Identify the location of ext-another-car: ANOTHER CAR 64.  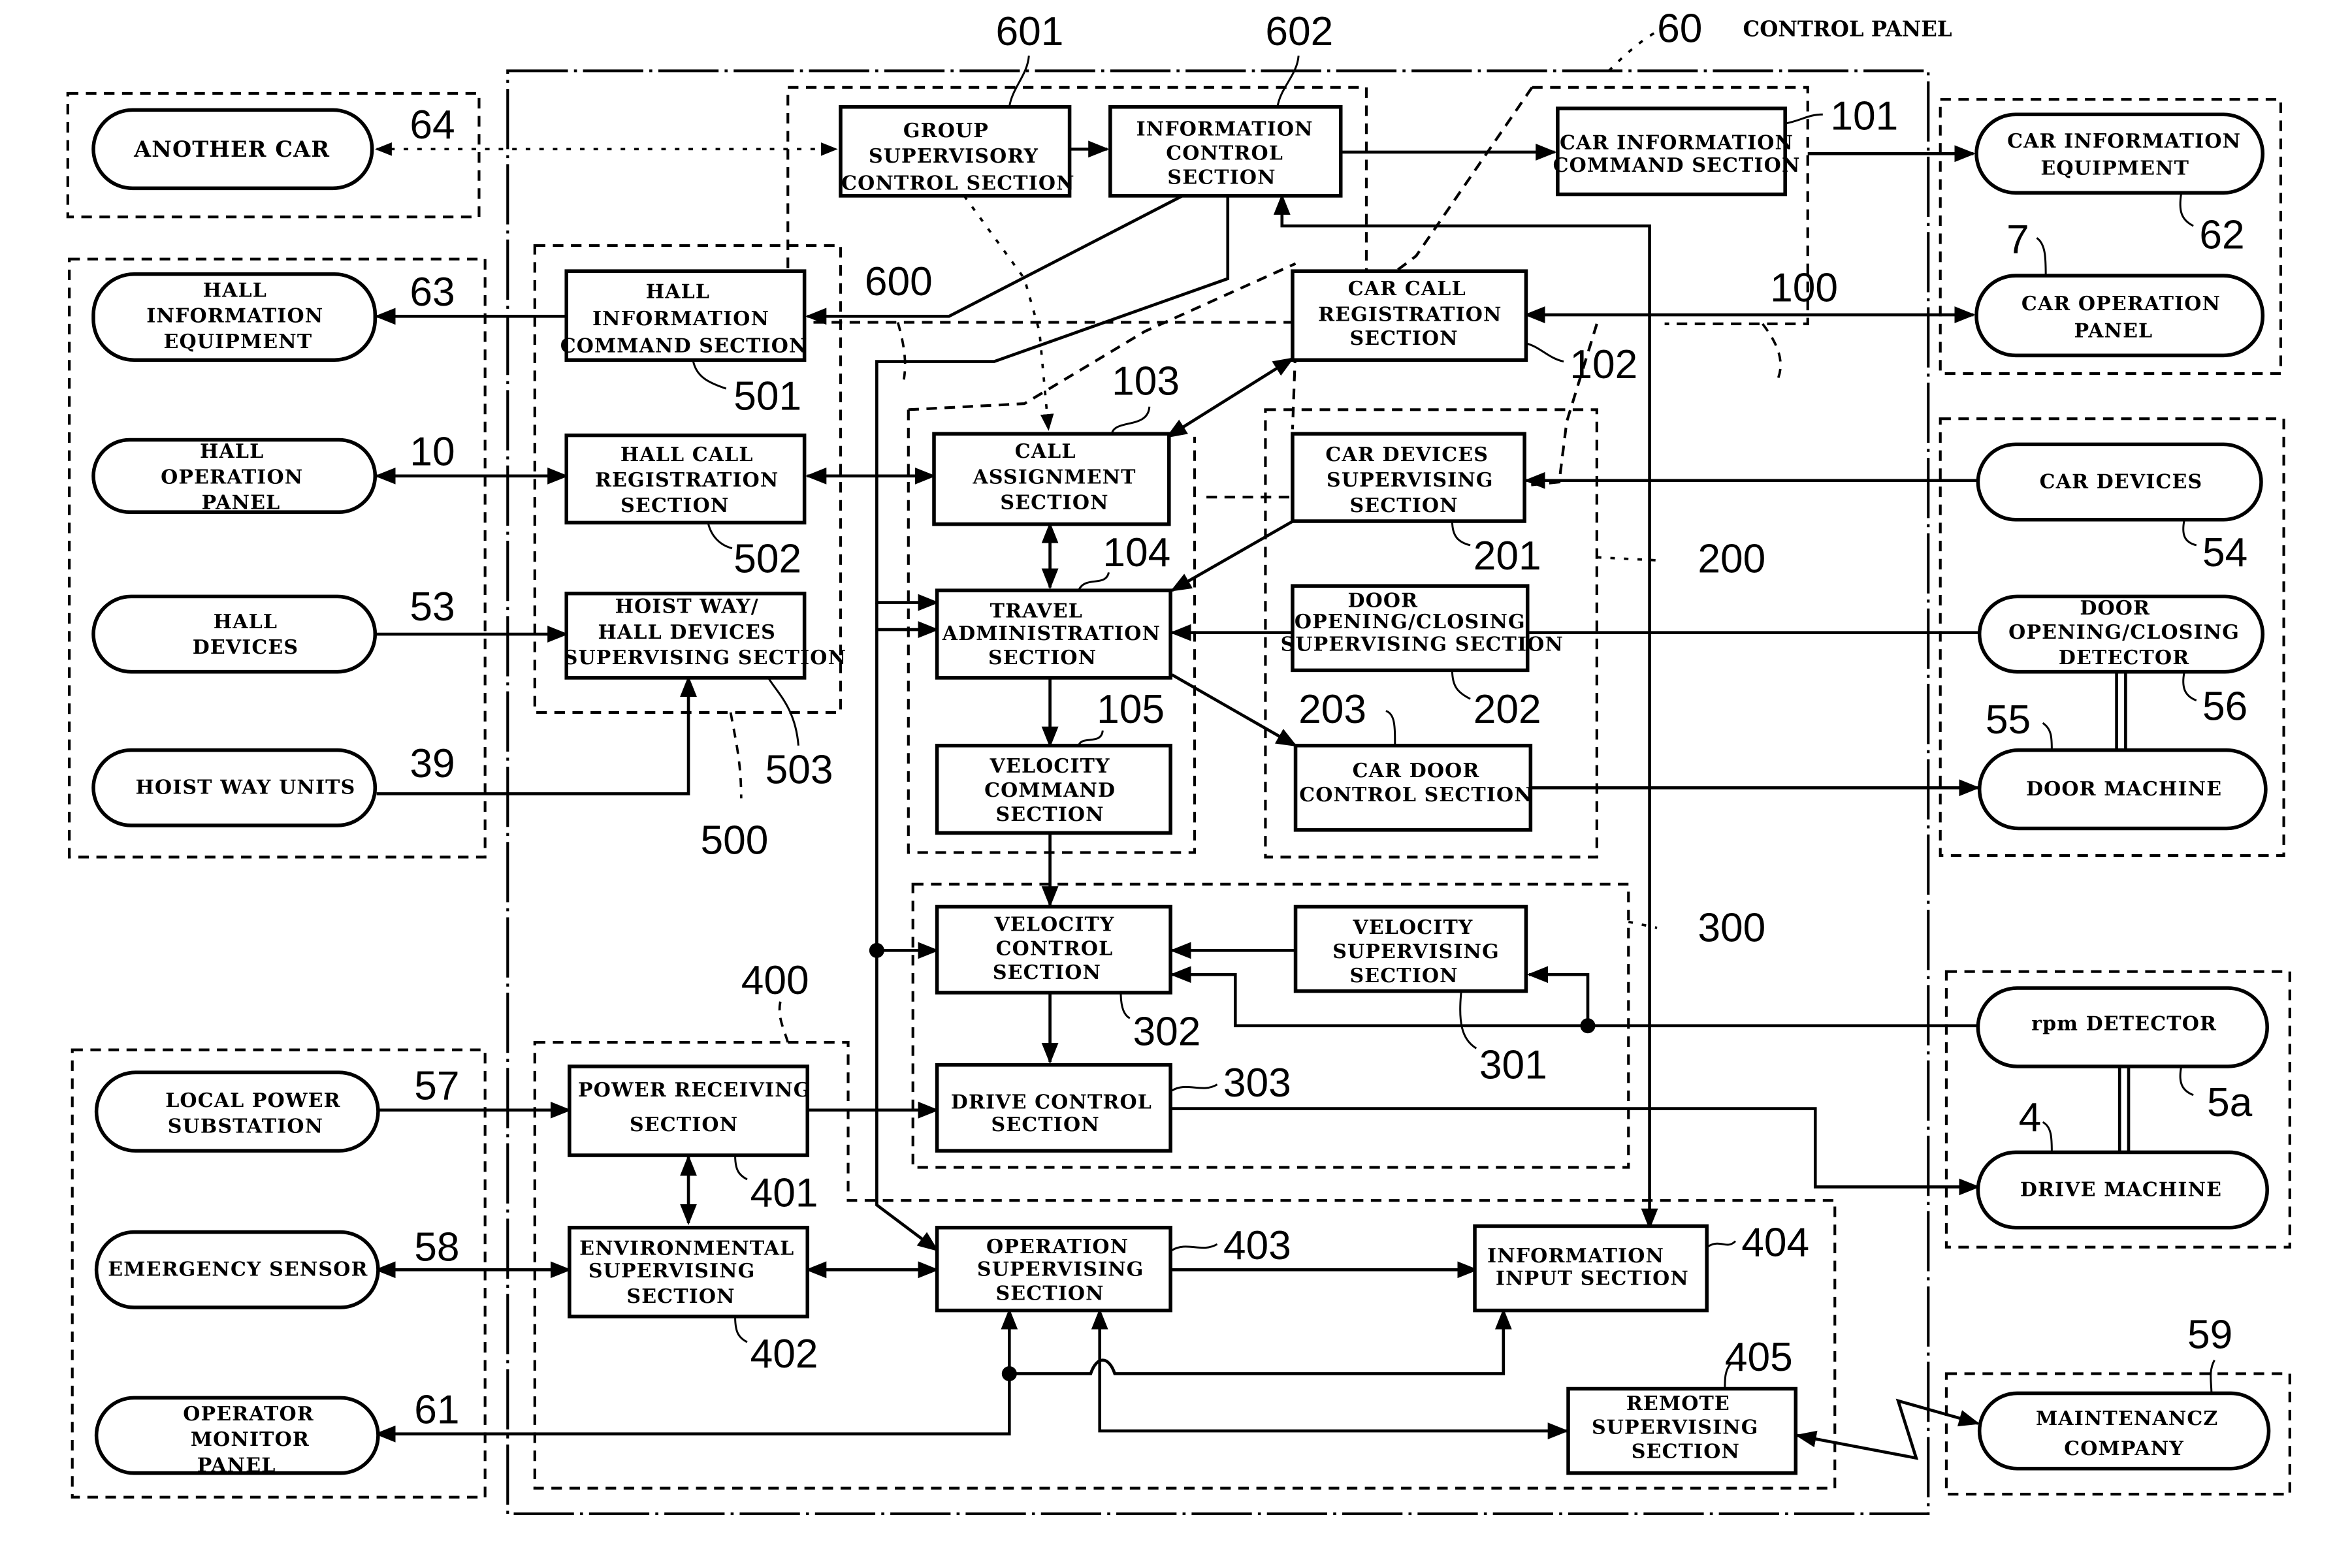
(273, 147).